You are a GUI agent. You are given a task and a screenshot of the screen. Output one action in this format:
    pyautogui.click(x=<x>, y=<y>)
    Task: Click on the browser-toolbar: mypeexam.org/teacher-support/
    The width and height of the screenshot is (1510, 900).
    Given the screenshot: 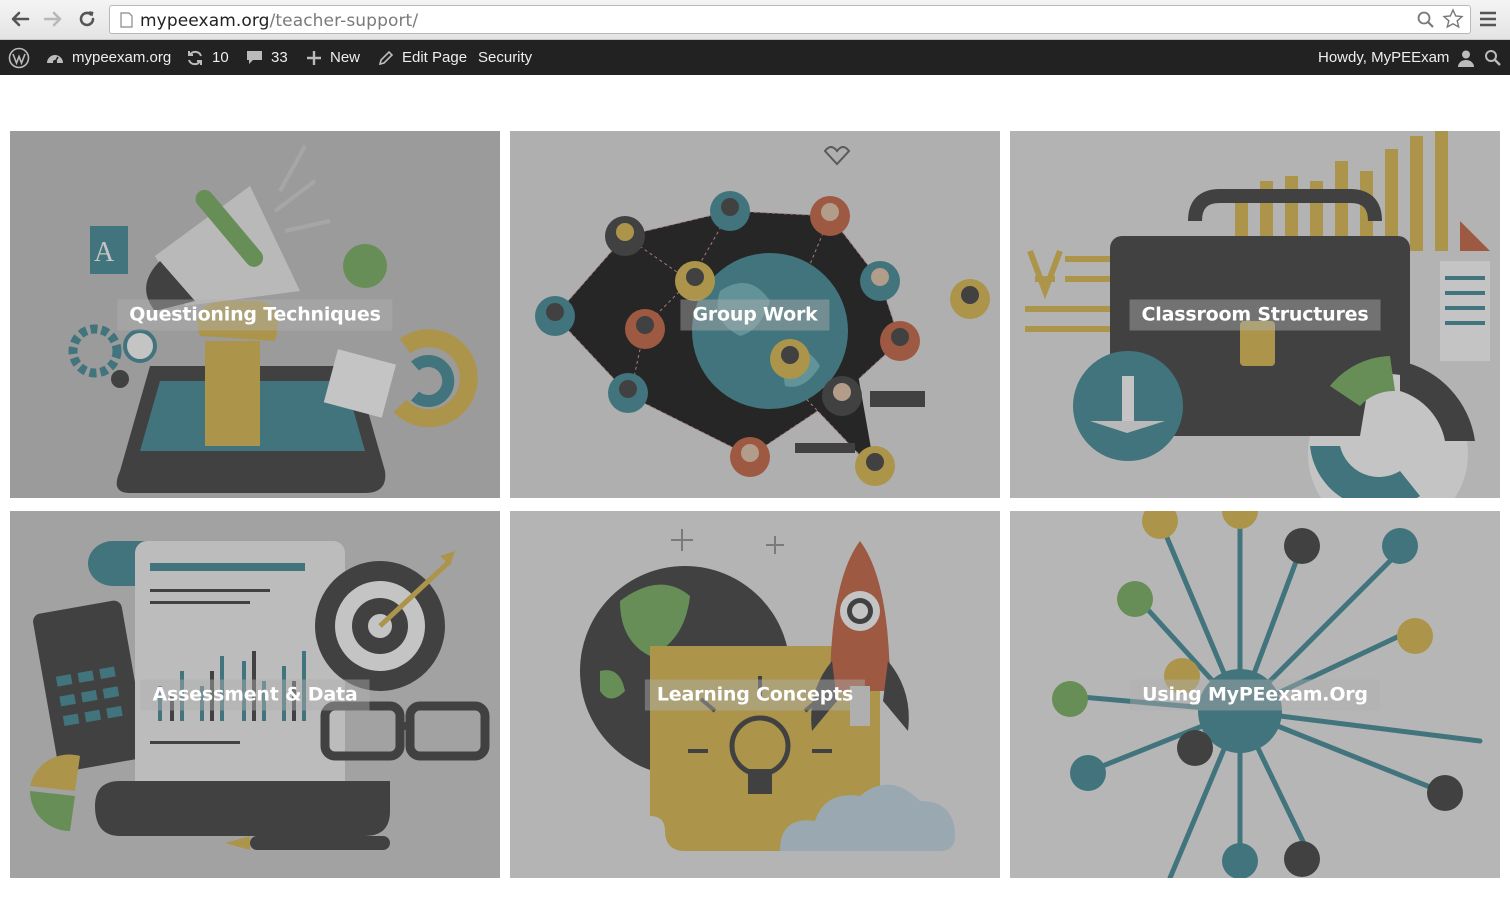 What is the action you would take?
    pyautogui.click(x=755, y=20)
    